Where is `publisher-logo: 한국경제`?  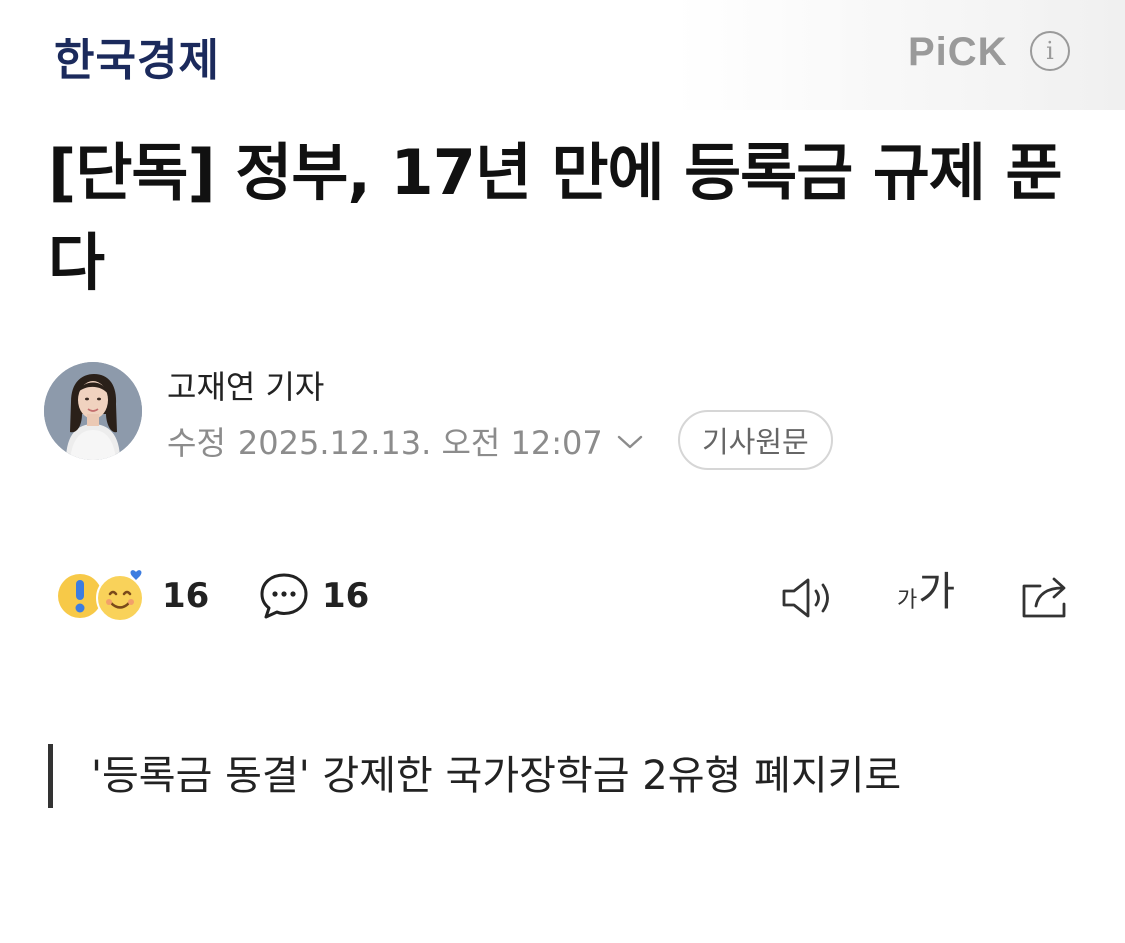
publisher-logo: 한국경제 is located at coordinates (137, 56).